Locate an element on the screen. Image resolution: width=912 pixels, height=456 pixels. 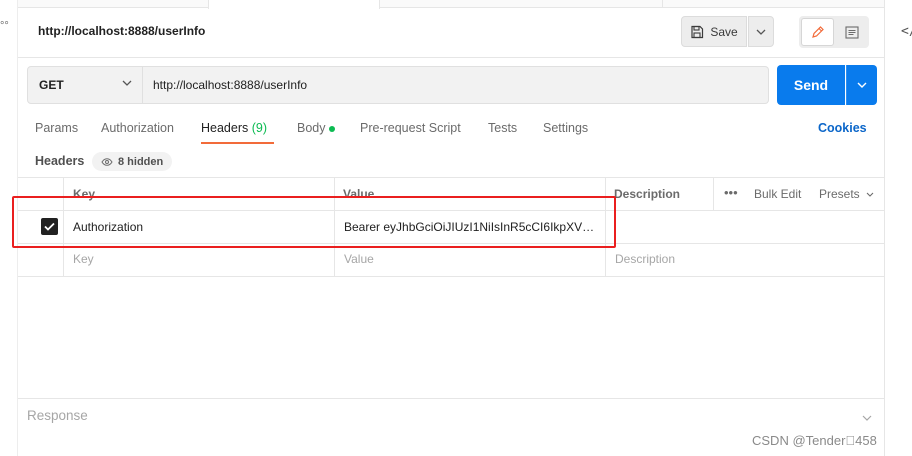
presets-dropdown: Presets is located at coordinates (846, 194).